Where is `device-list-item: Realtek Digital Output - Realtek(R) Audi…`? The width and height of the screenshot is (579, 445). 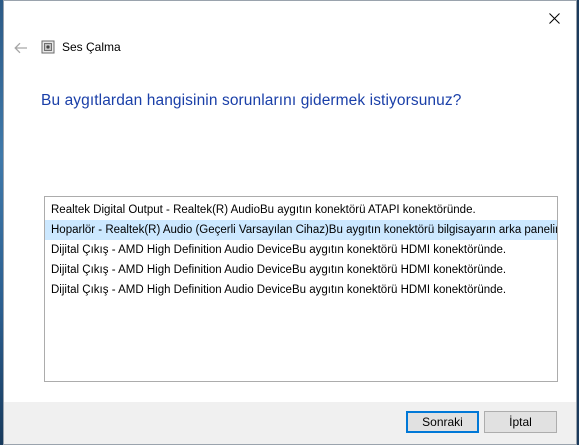 device-list-item: Realtek Digital Output - Realtek(R) Audi… is located at coordinates (301, 210).